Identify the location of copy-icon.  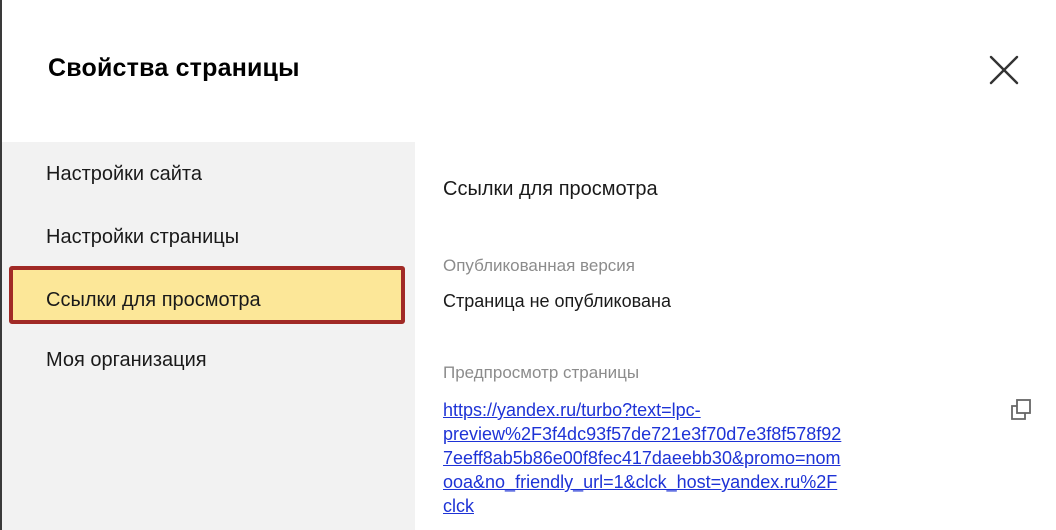
(1021, 409).